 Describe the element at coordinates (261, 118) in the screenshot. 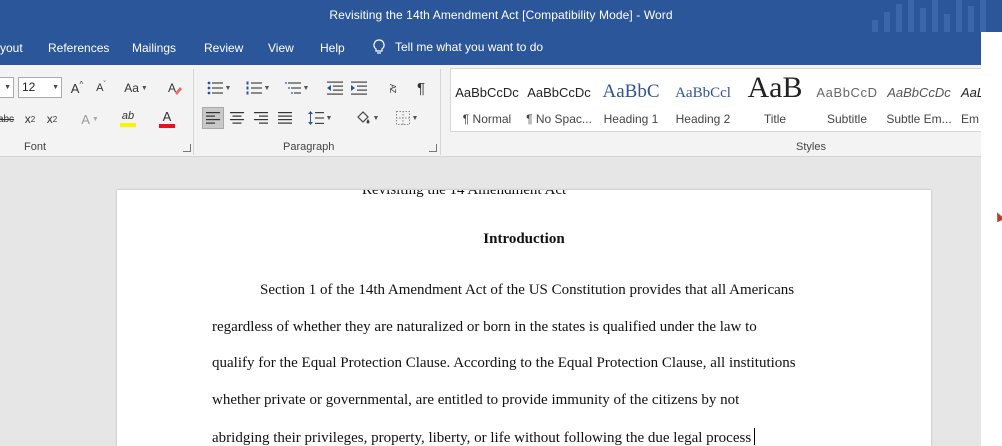

I see `align-right-button` at that location.